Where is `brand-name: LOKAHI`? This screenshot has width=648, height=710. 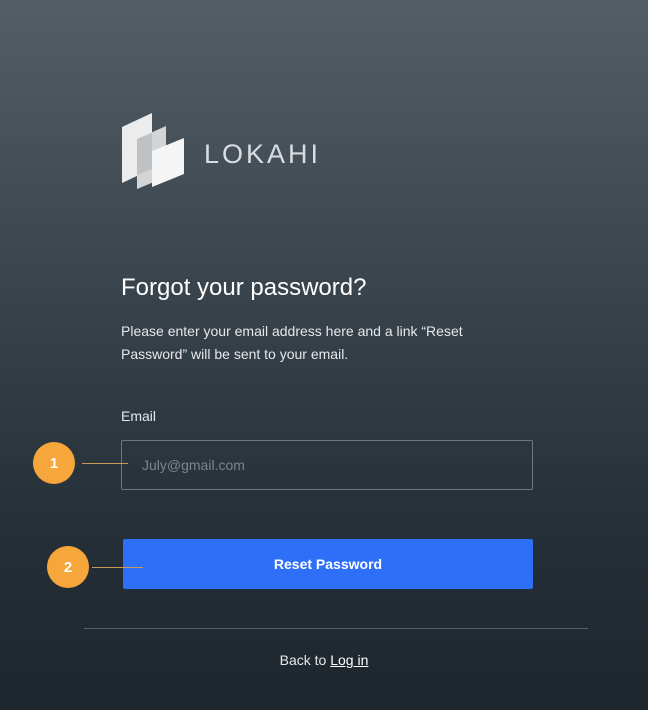
brand-name: LOKAHI is located at coordinates (263, 154).